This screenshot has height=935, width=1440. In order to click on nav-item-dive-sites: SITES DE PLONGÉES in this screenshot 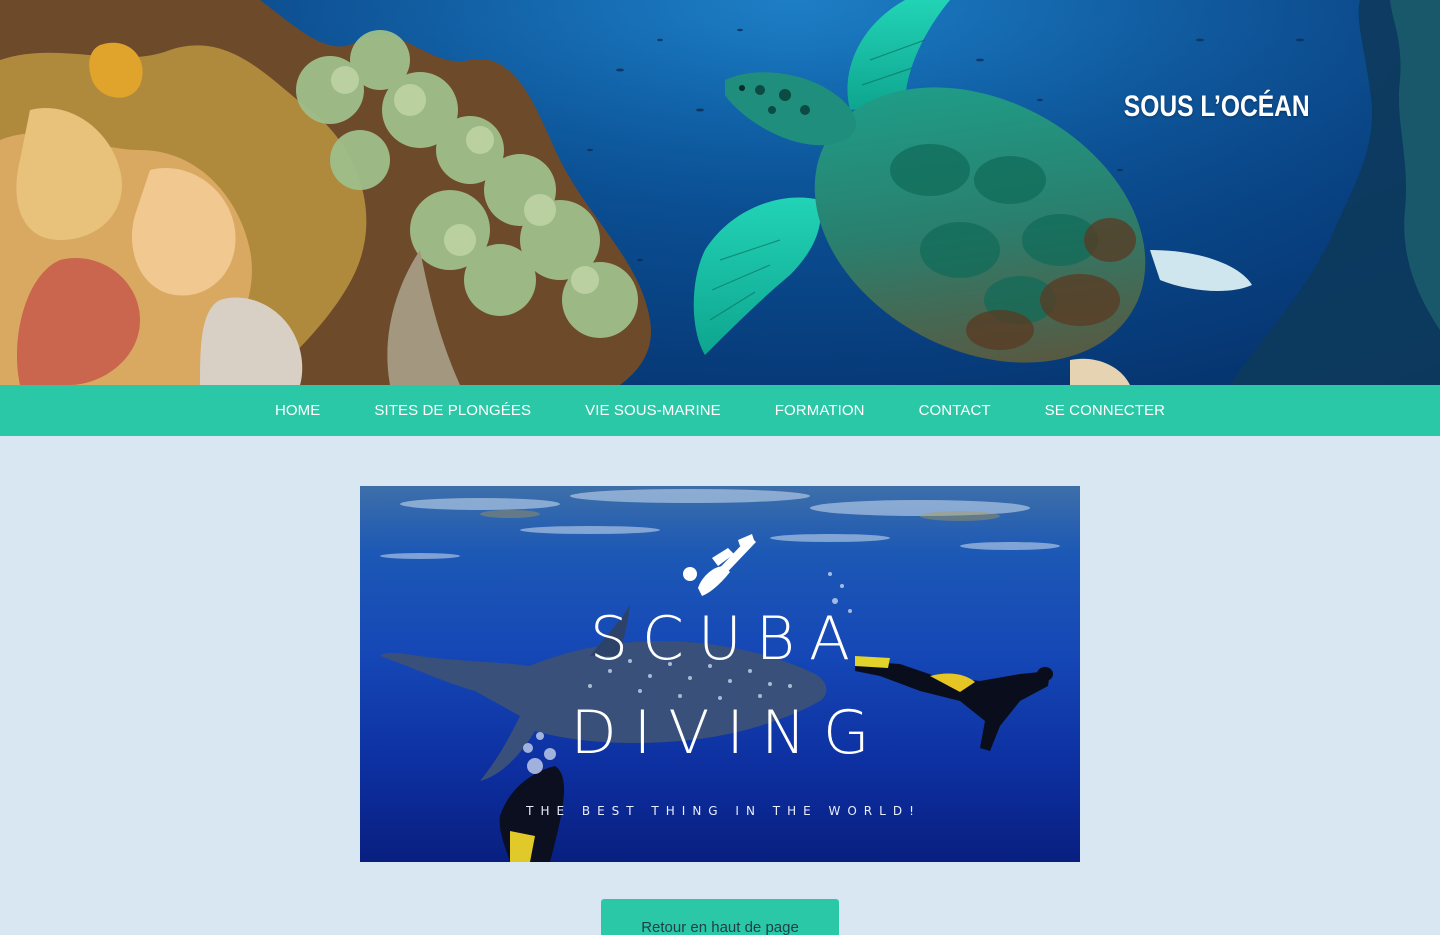, I will do `click(452, 410)`.